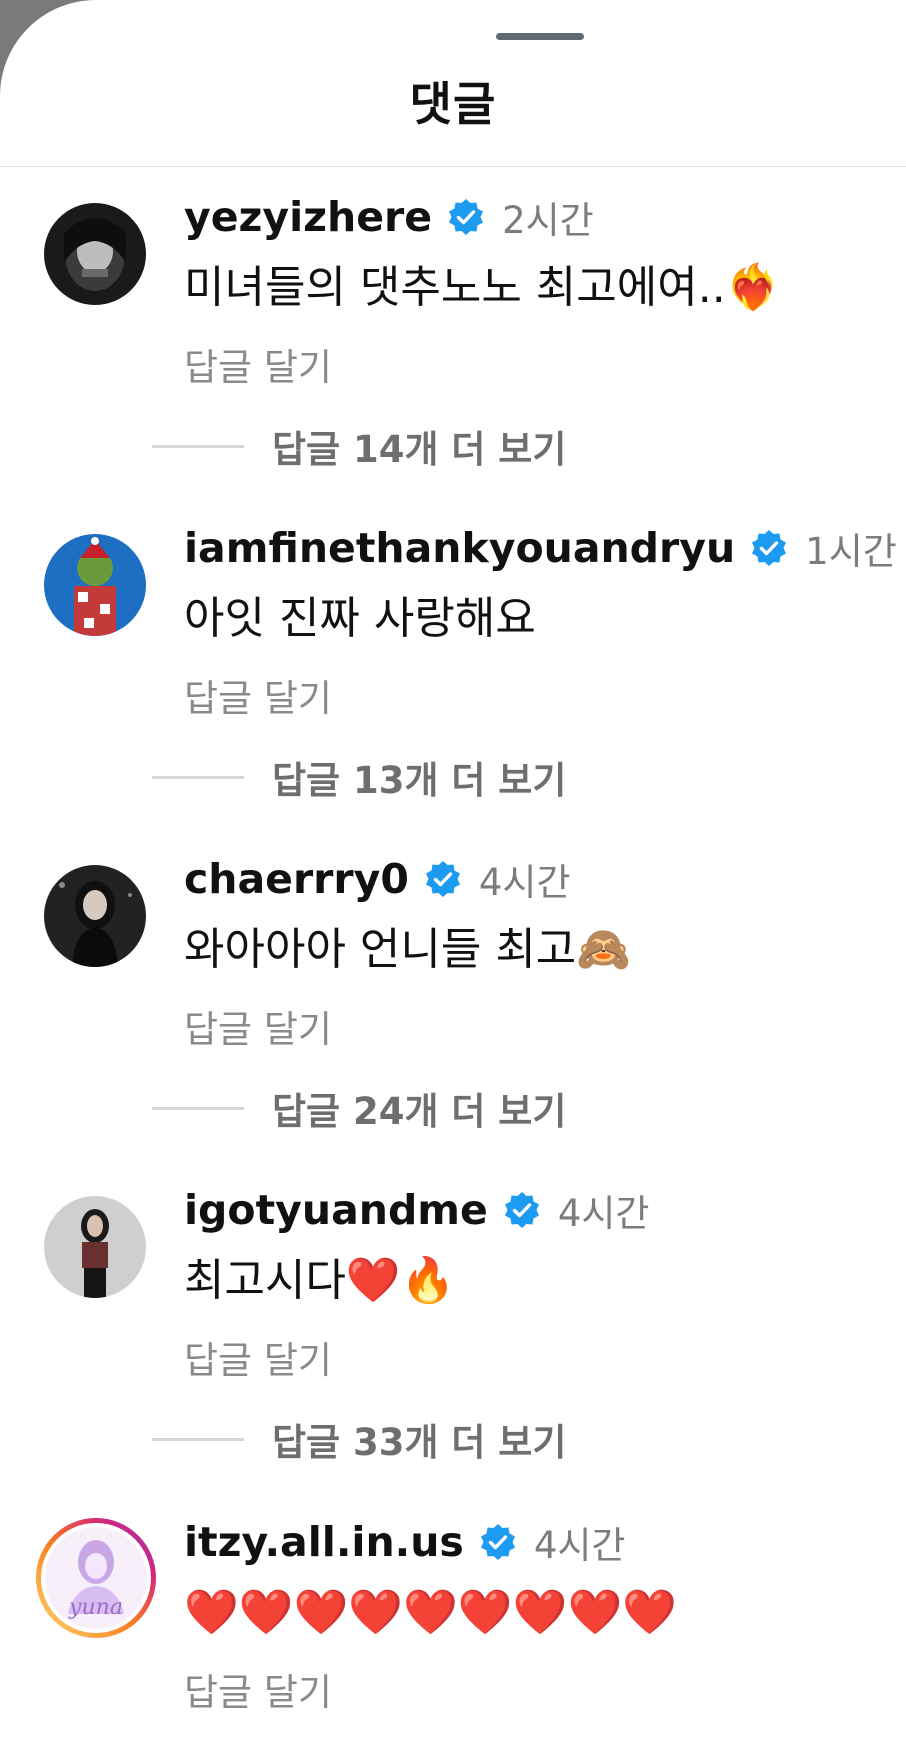  I want to click on username: iamfinethankyouandryu, so click(459, 548).